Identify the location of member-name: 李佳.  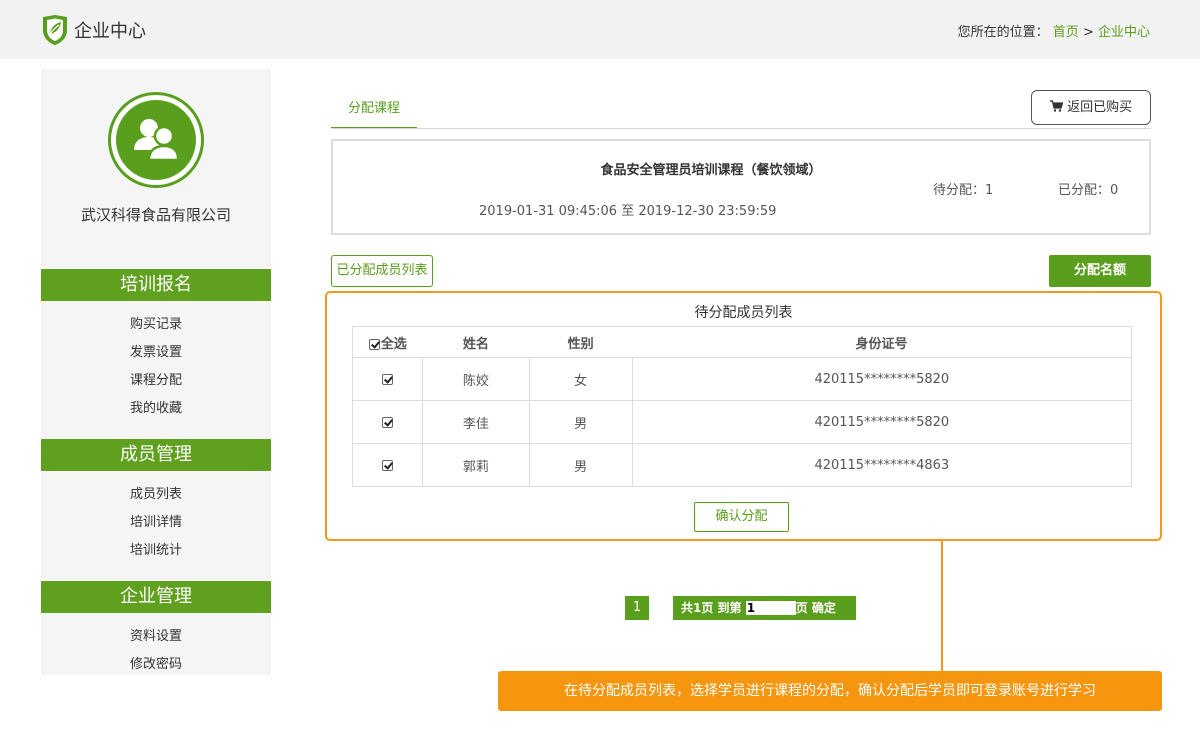
(475, 422).